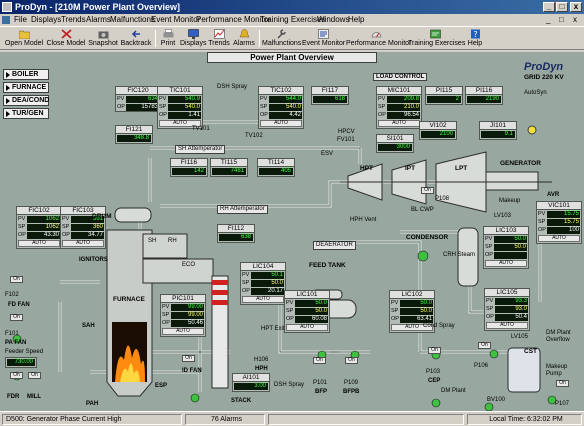  What do you see at coordinates (16, 279) in the screenshot?
I see `pa-fan-on-button: On` at bounding box center [16, 279].